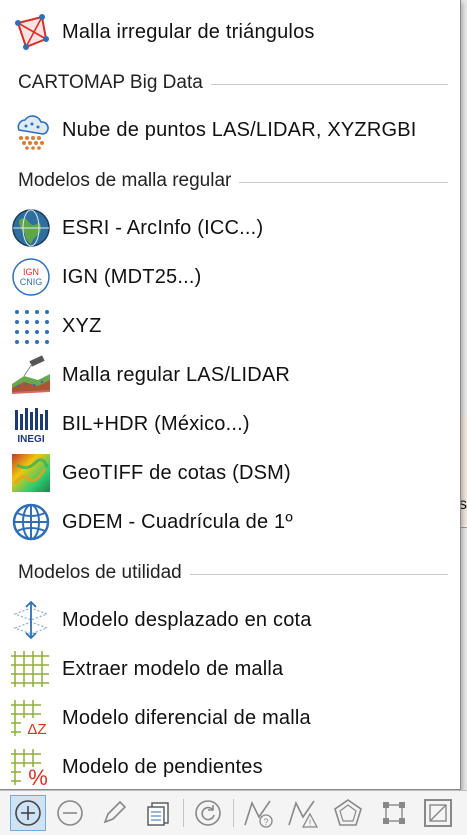  Describe the element at coordinates (31, 282) in the screenshot. I see `svg-text: CNIG` at that location.